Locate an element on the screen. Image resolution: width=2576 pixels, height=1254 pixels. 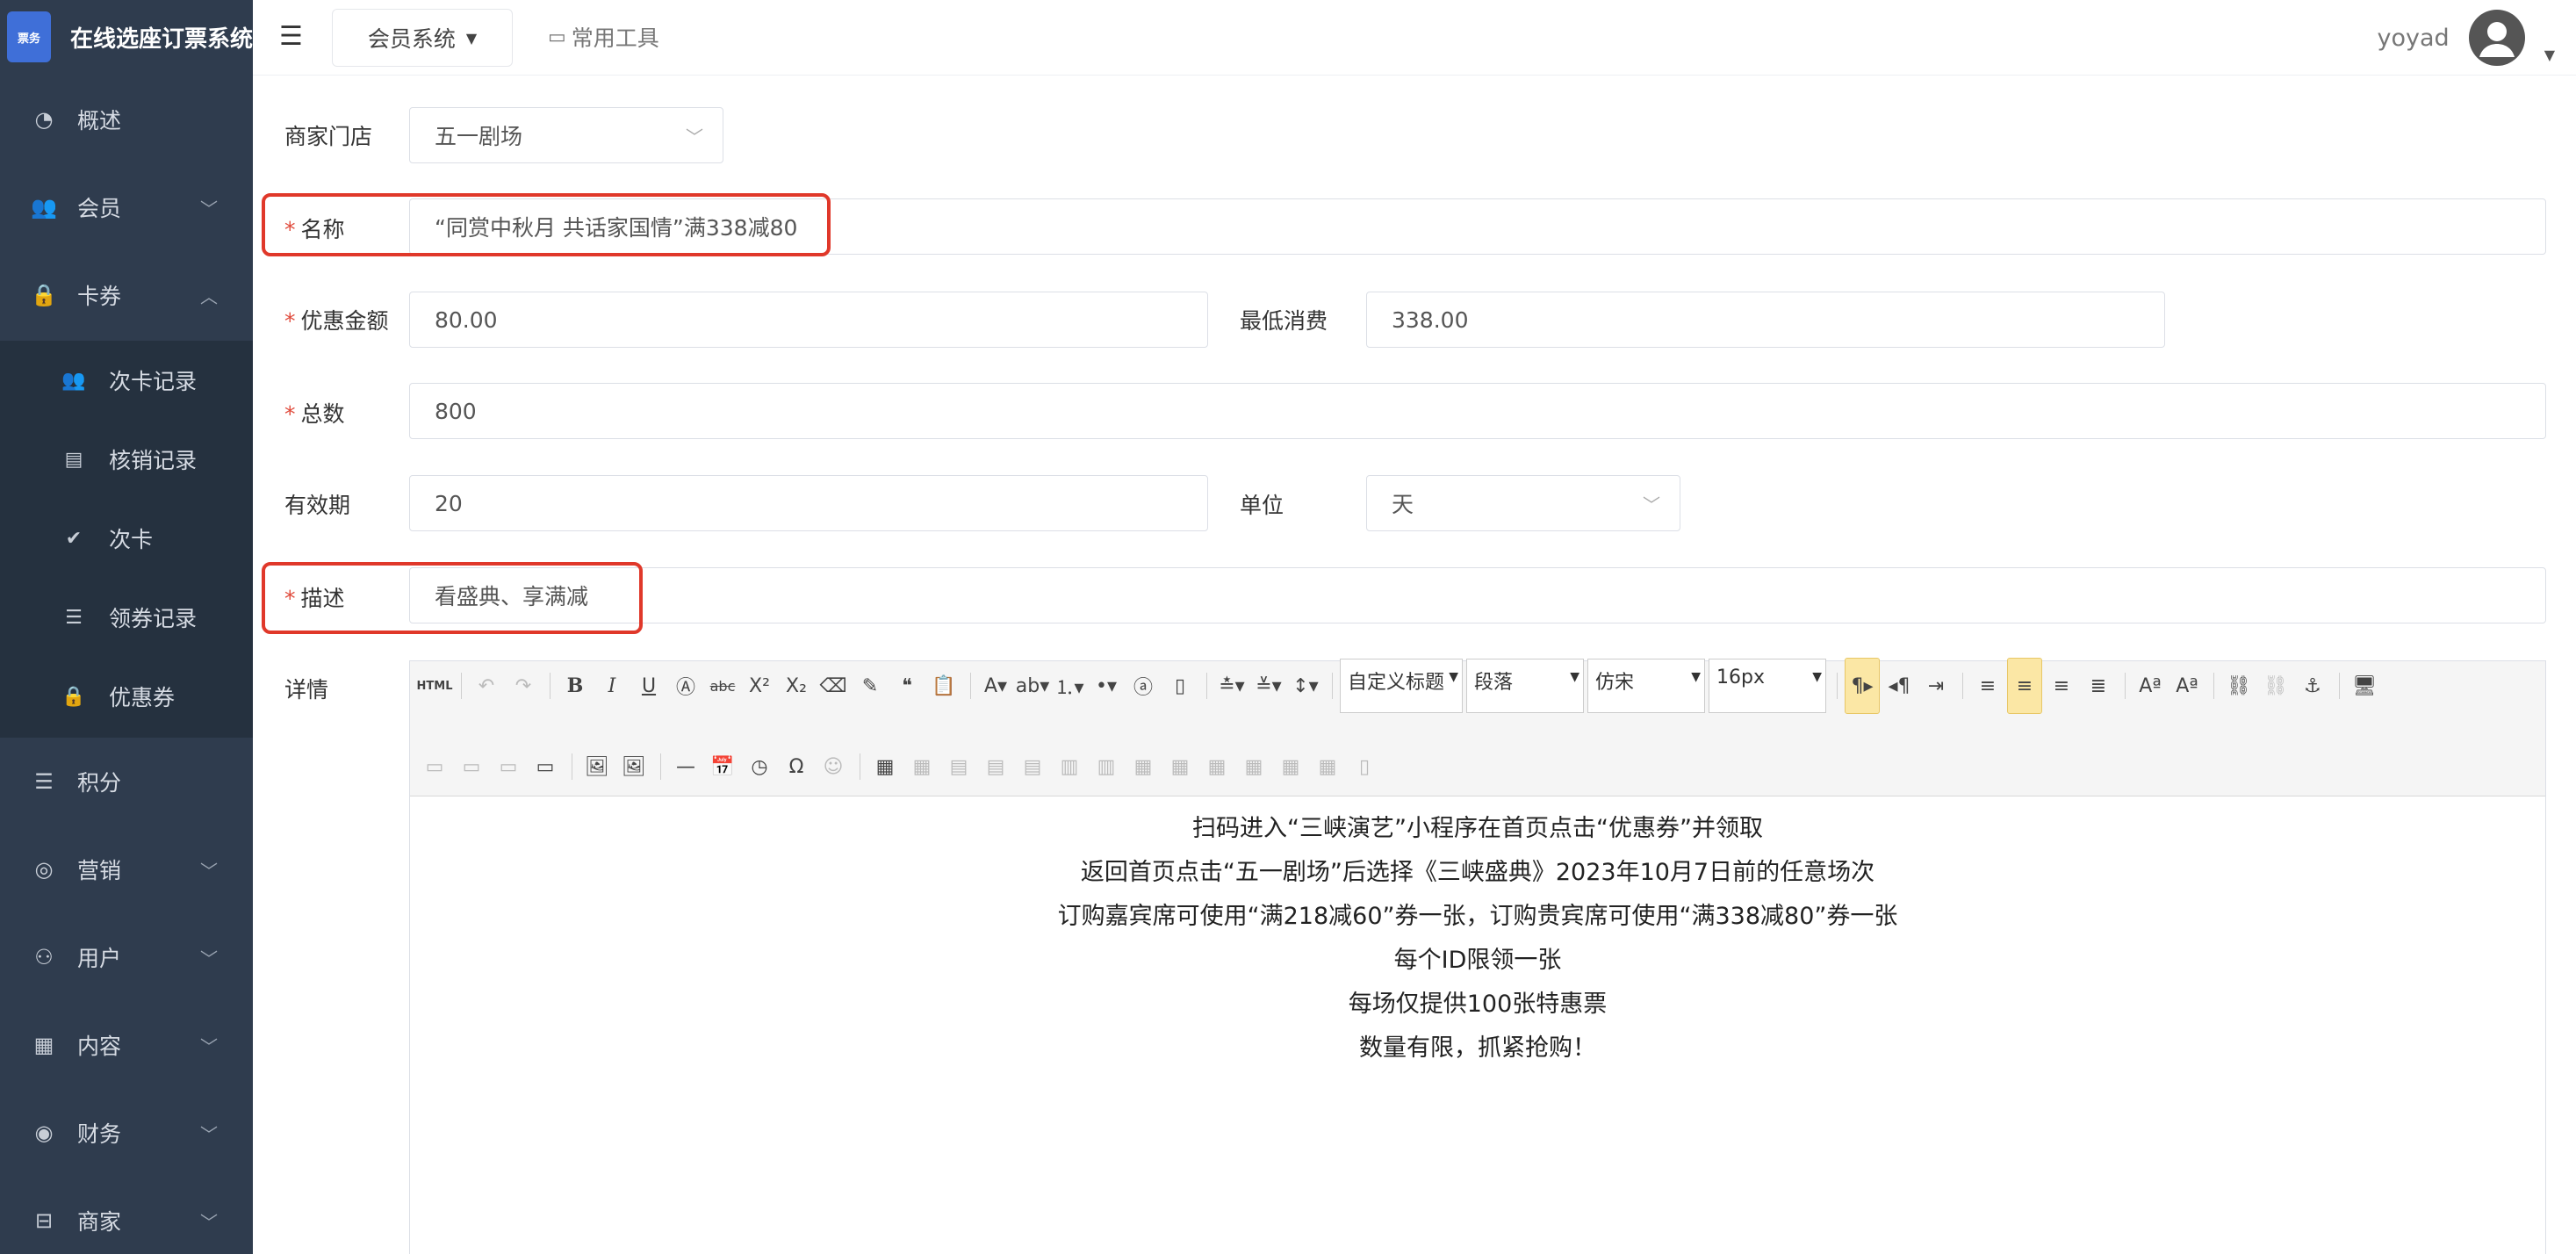
user-menu: yoyad ▼ is located at coordinates (2477, 37).